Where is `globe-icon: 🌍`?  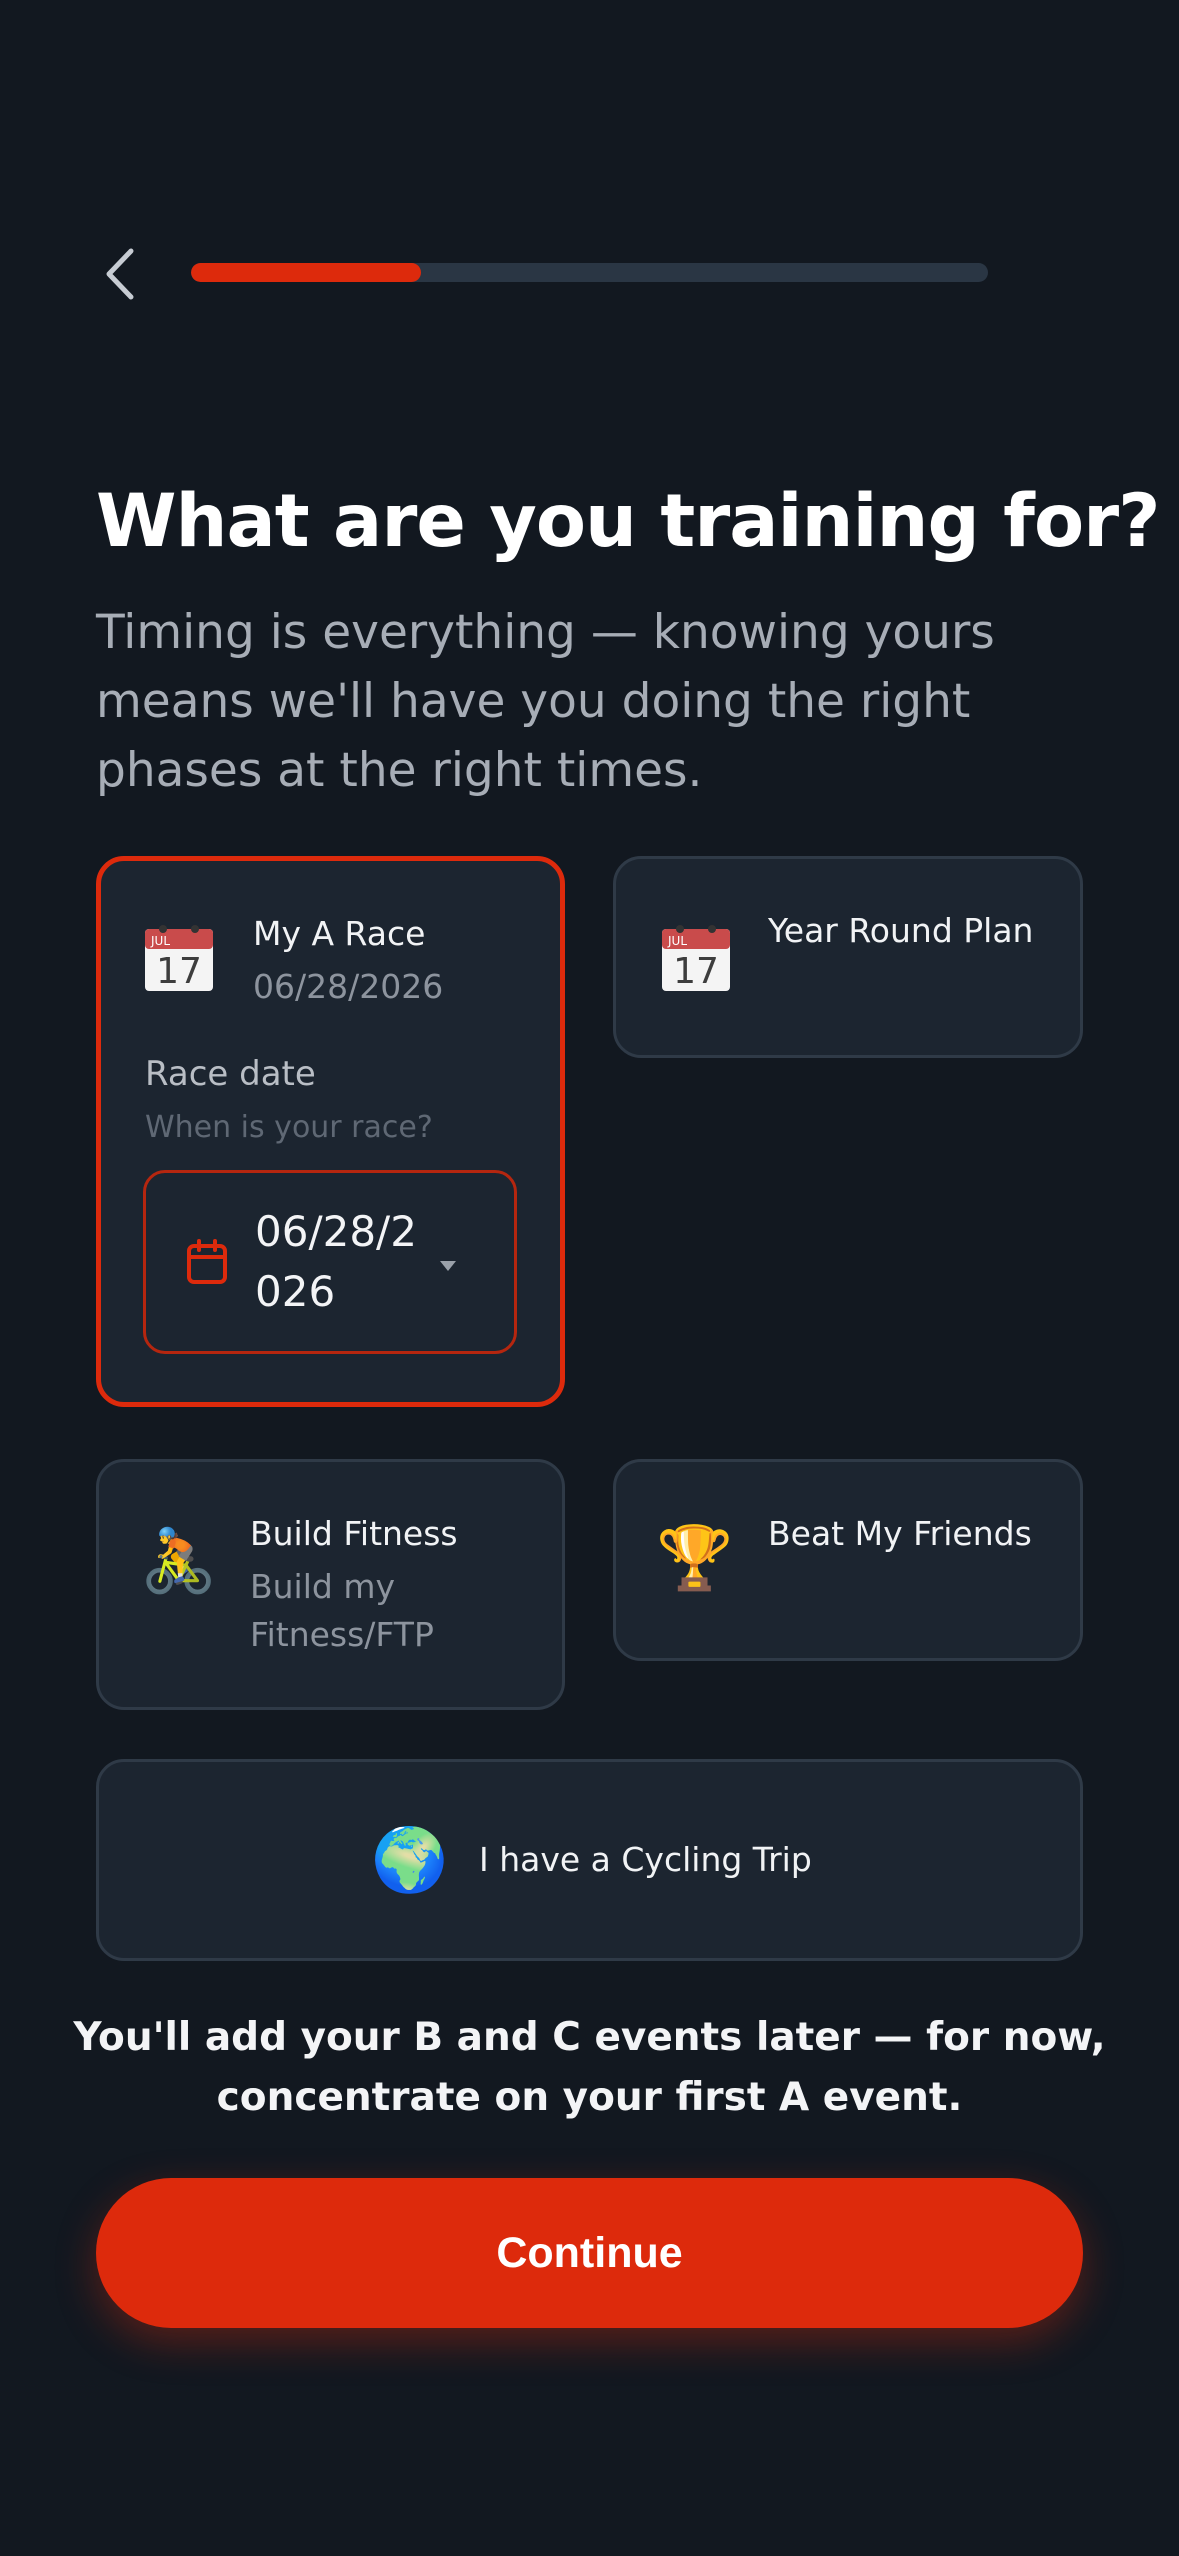 globe-icon: 🌍 is located at coordinates (410, 1859).